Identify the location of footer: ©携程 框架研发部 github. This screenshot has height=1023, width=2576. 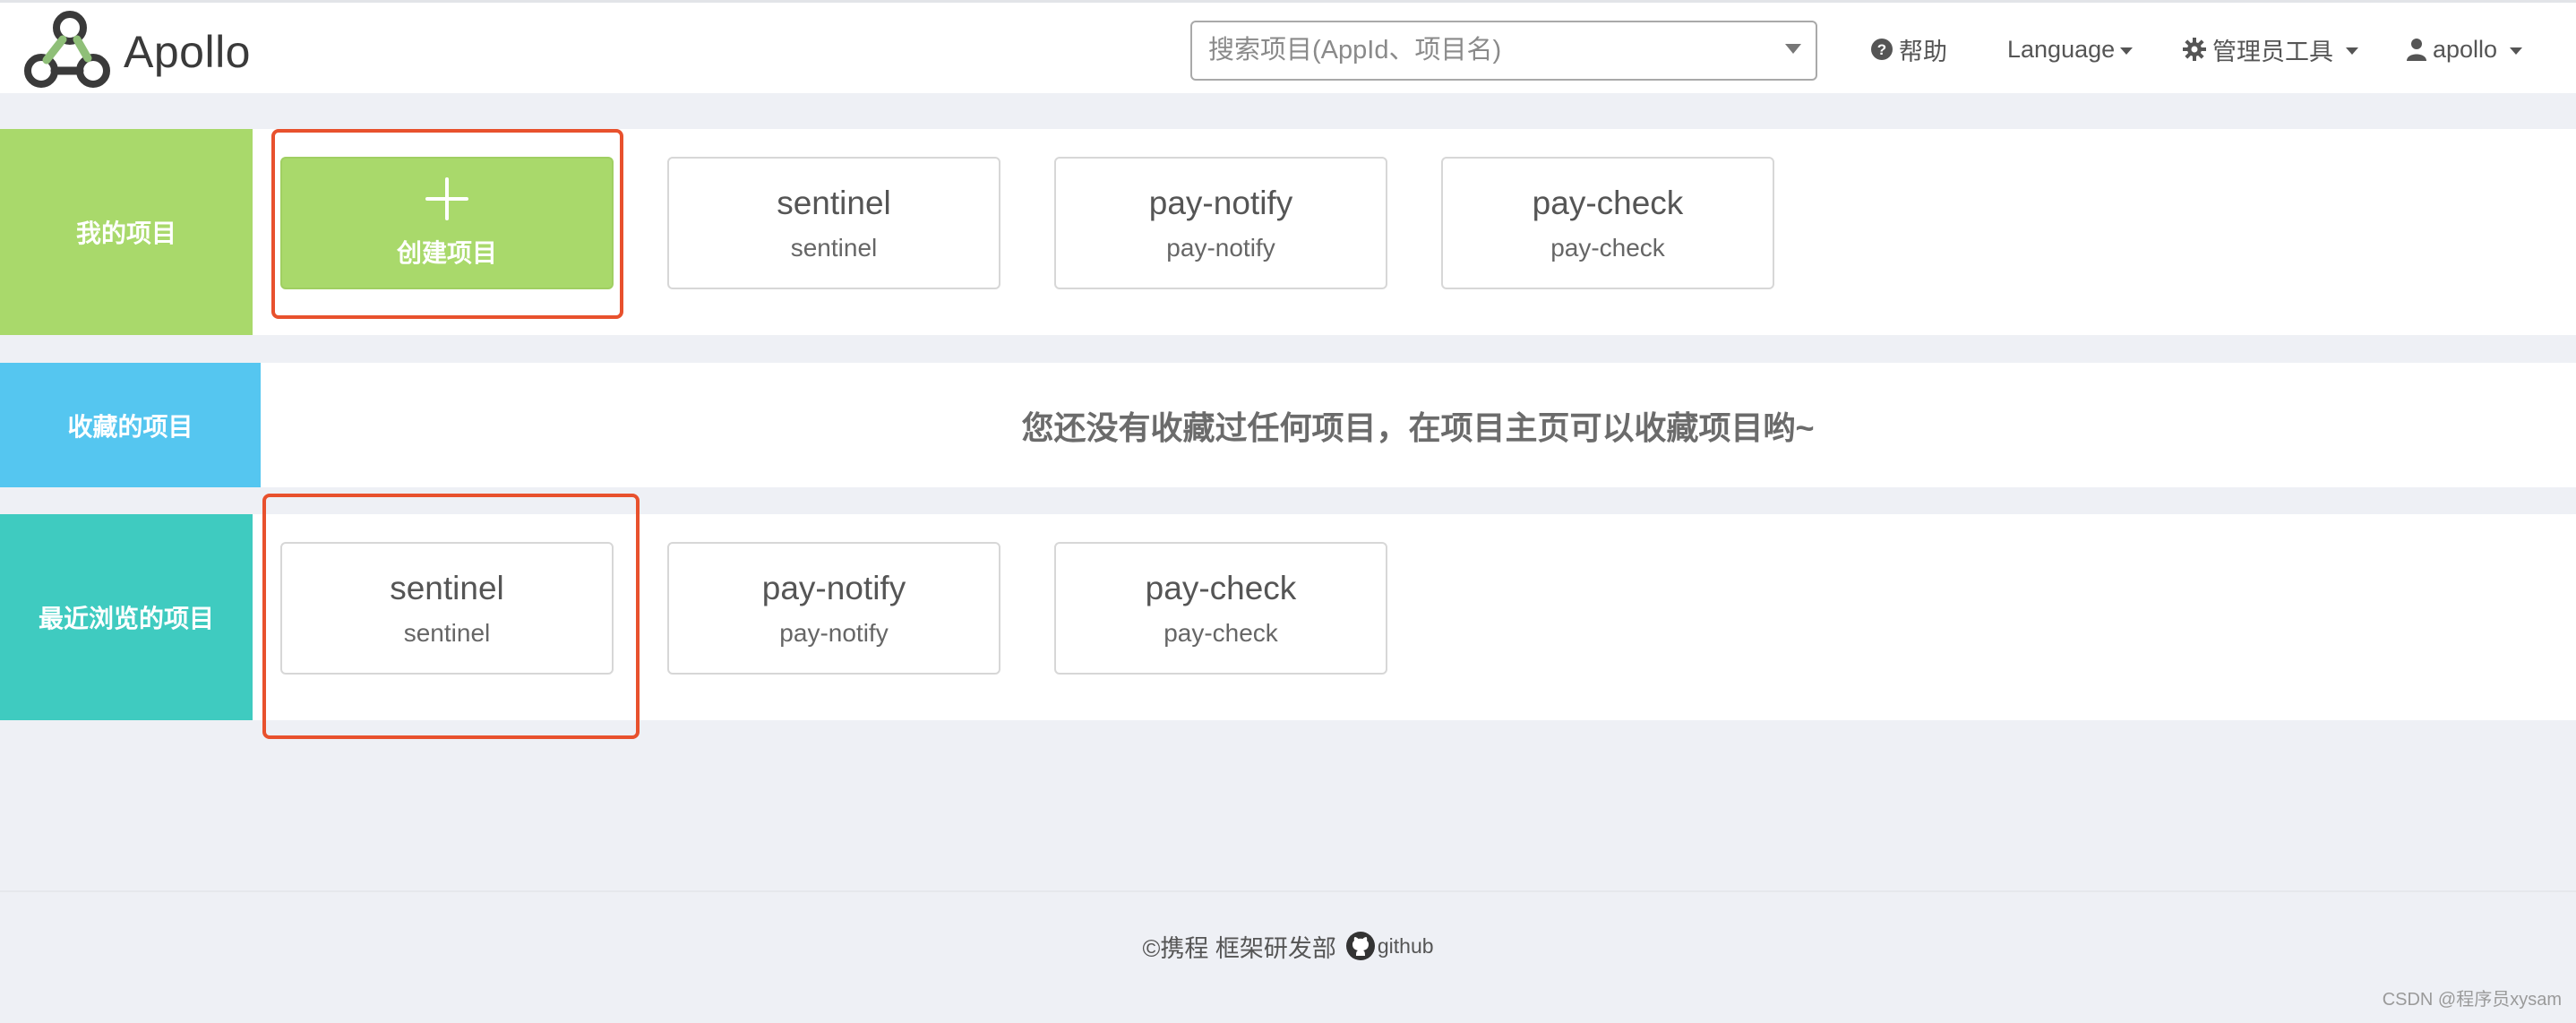
(1288, 946).